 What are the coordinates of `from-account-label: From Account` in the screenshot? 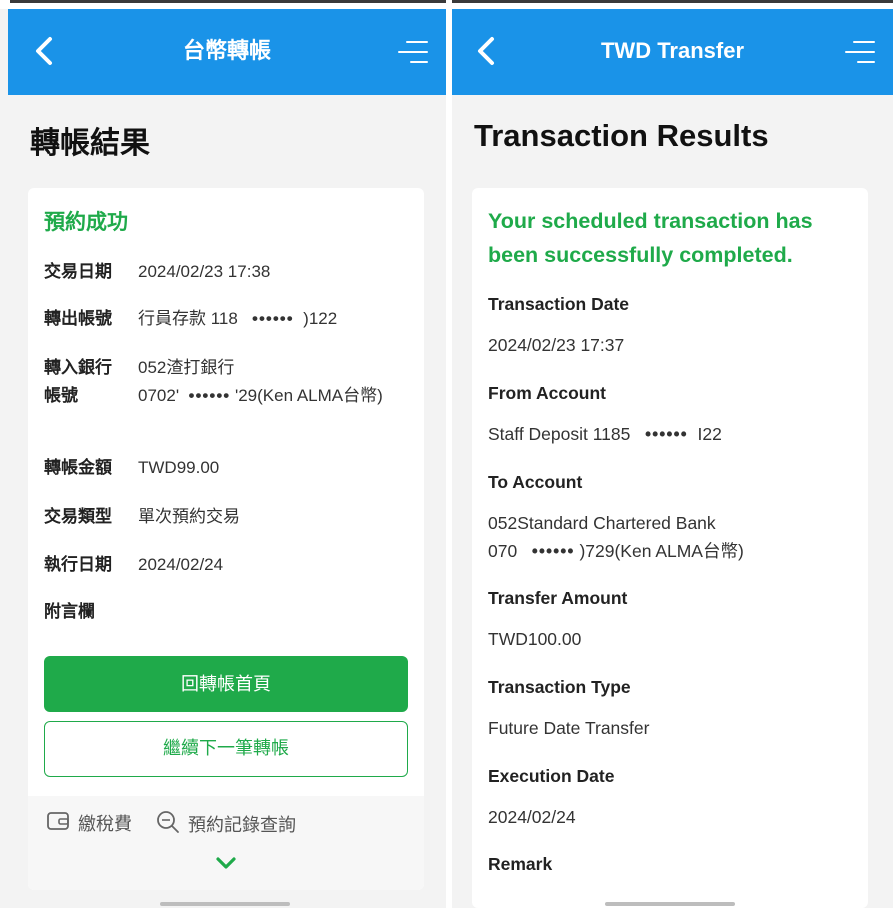 It's located at (547, 393).